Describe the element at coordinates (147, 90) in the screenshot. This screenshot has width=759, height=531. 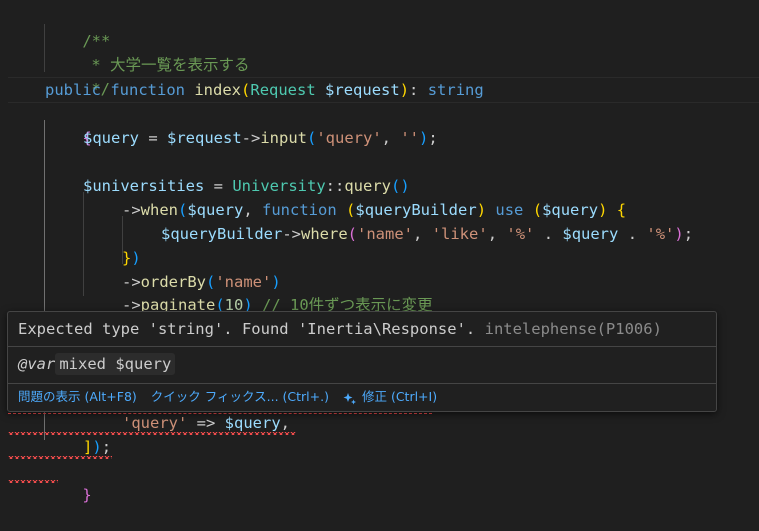
I see `keyword: function` at that location.